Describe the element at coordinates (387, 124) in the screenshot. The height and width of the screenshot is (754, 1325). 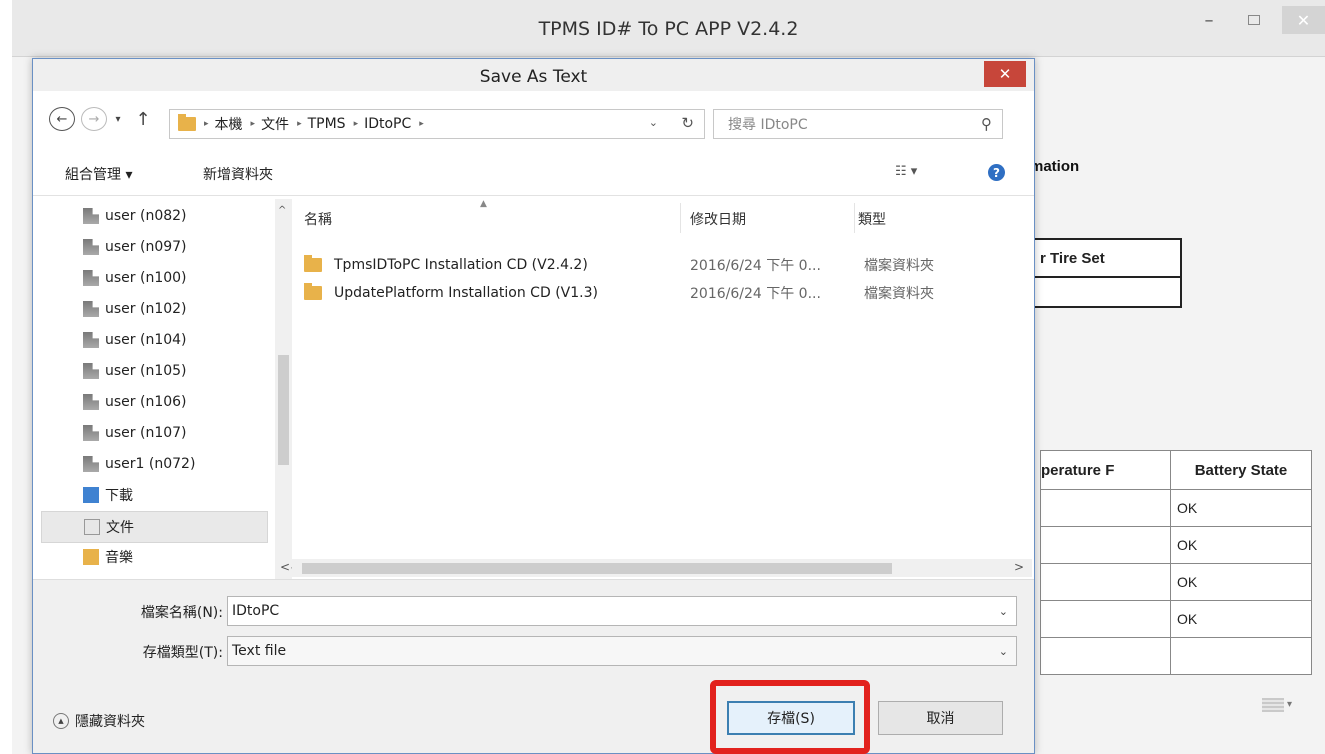
I see `breadcrumb-idtopc: IDtoPC` at that location.